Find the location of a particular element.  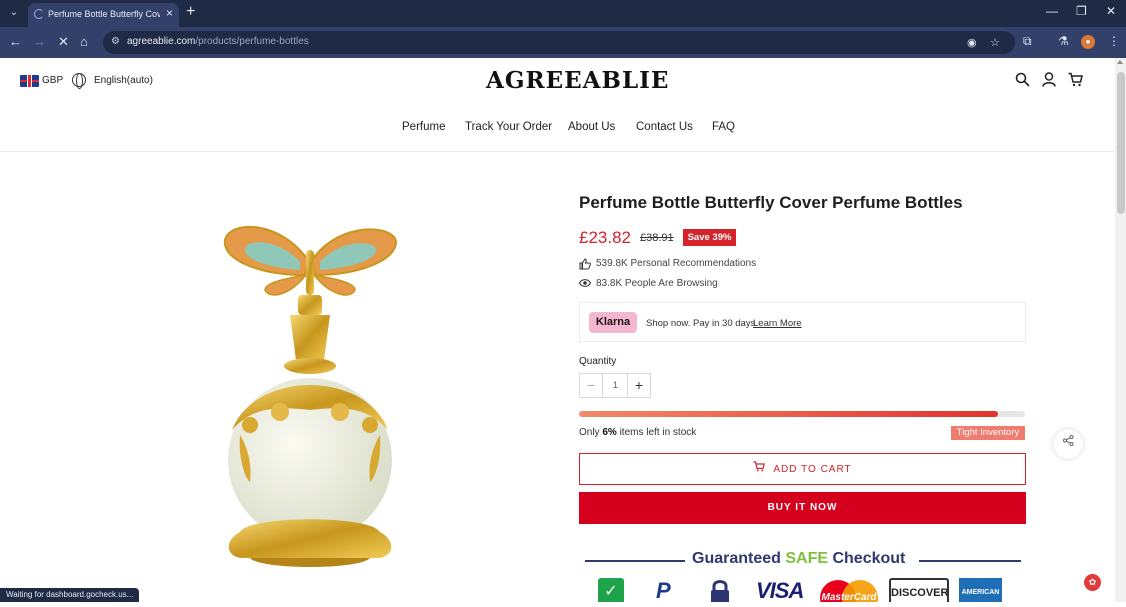

save-badge: Save 39% is located at coordinates (709, 237).